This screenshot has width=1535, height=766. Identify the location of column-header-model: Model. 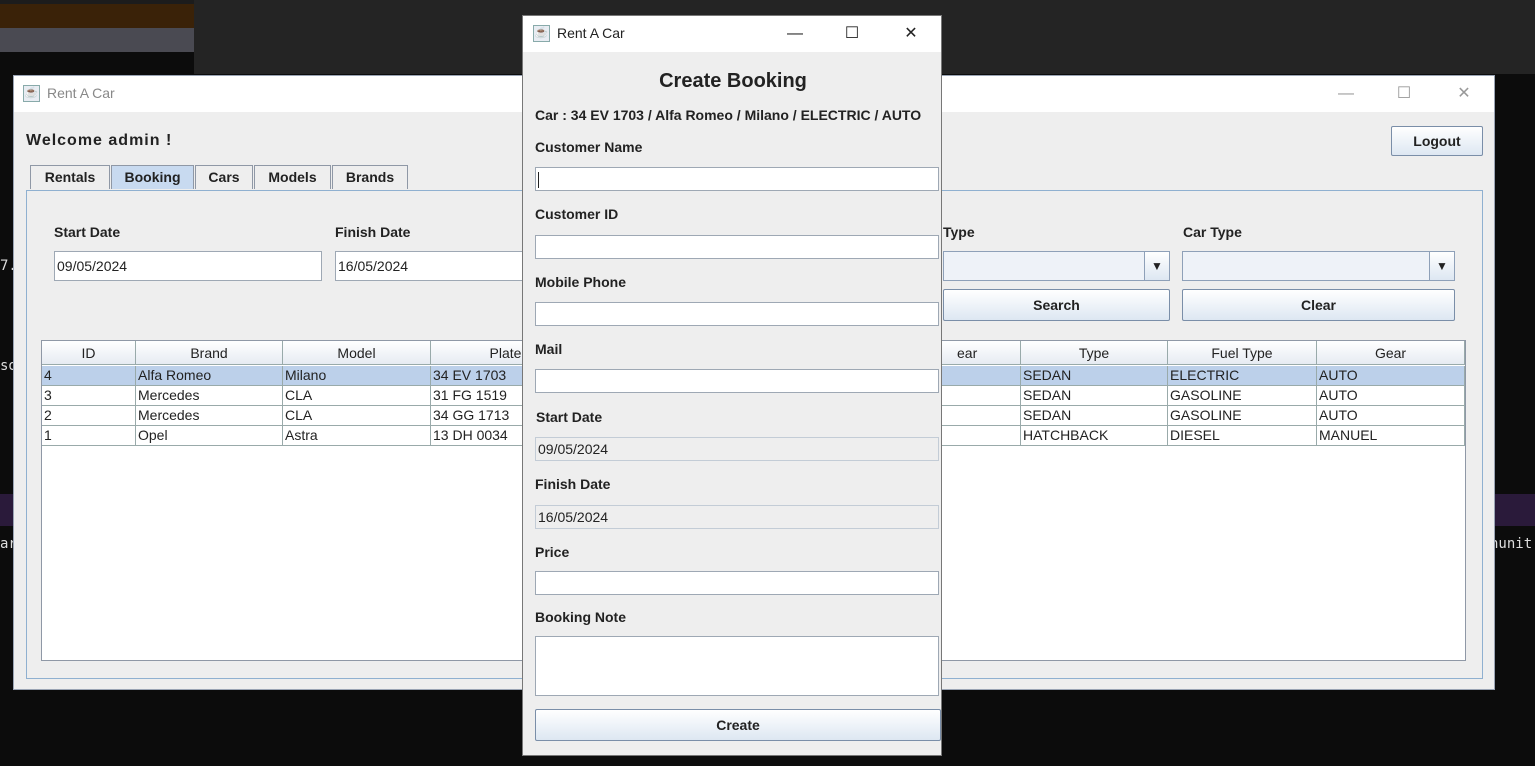
(357, 353).